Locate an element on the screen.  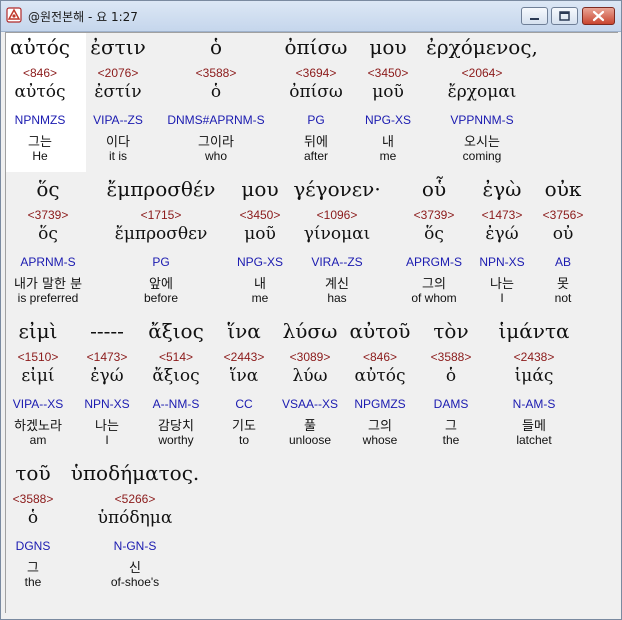
minimize-button is located at coordinates (534, 16).